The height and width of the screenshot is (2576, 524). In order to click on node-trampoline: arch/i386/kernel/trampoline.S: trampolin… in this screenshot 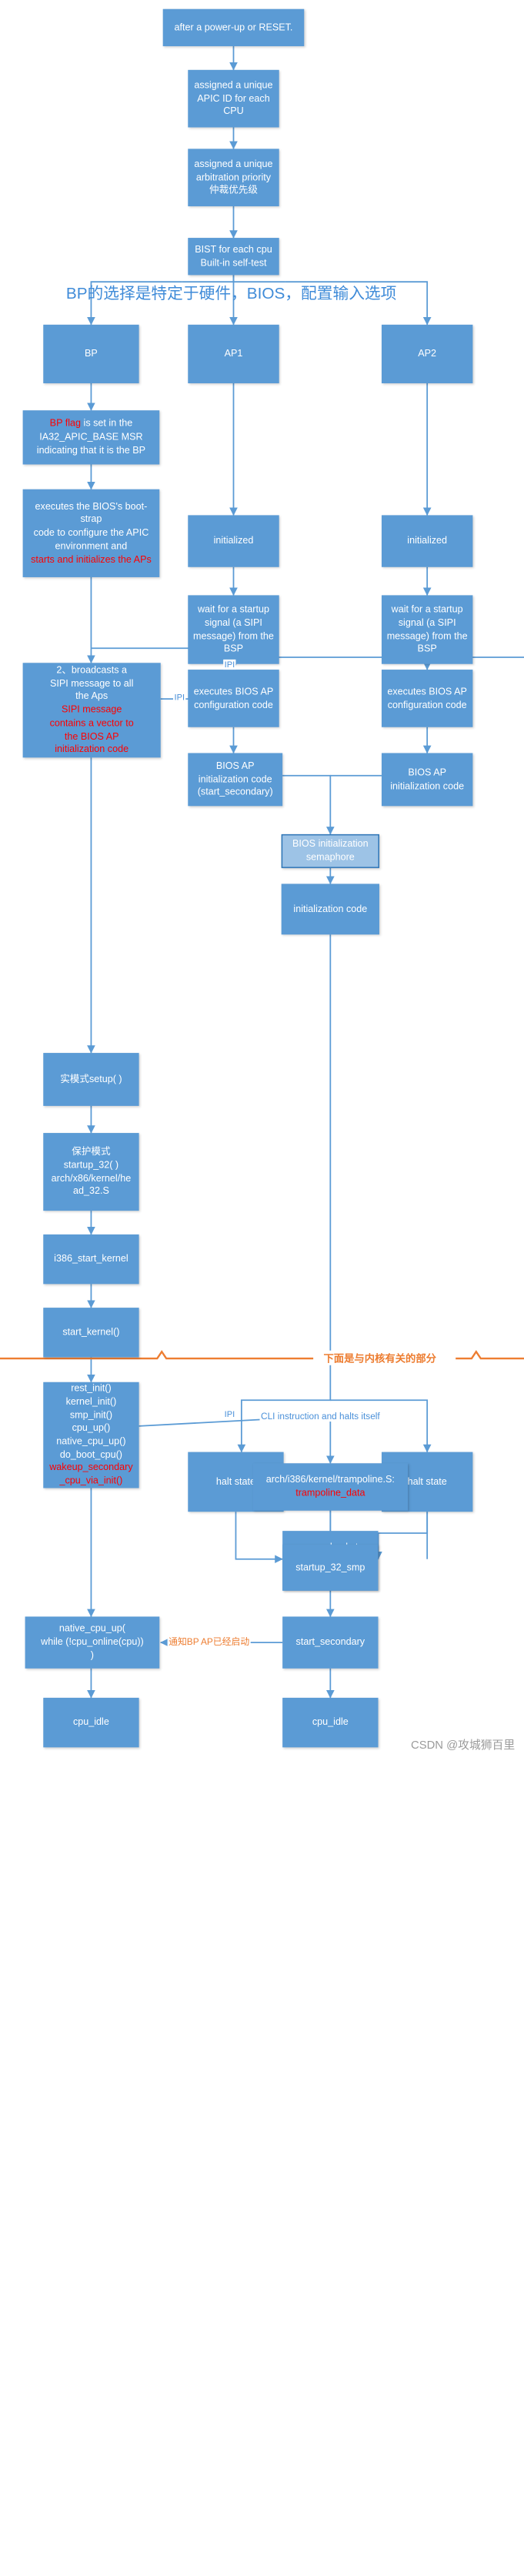, I will do `click(330, 1487)`.